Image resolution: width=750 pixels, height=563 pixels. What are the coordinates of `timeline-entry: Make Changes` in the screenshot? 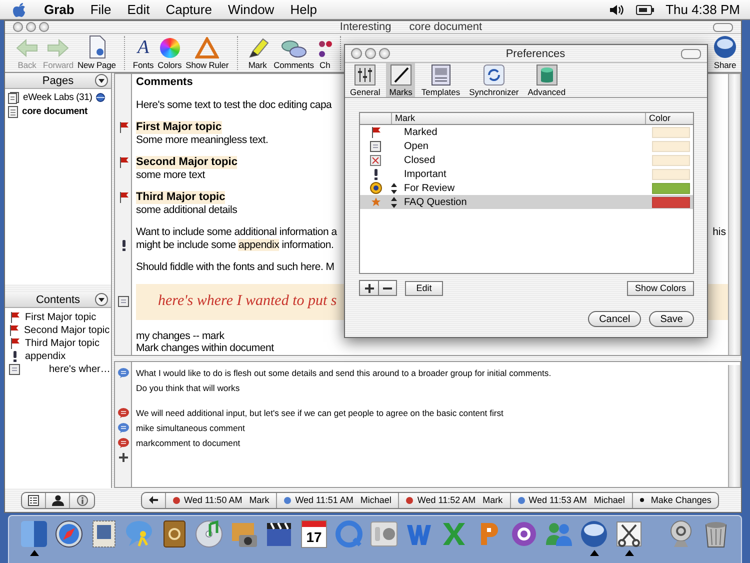 It's located at (675, 500).